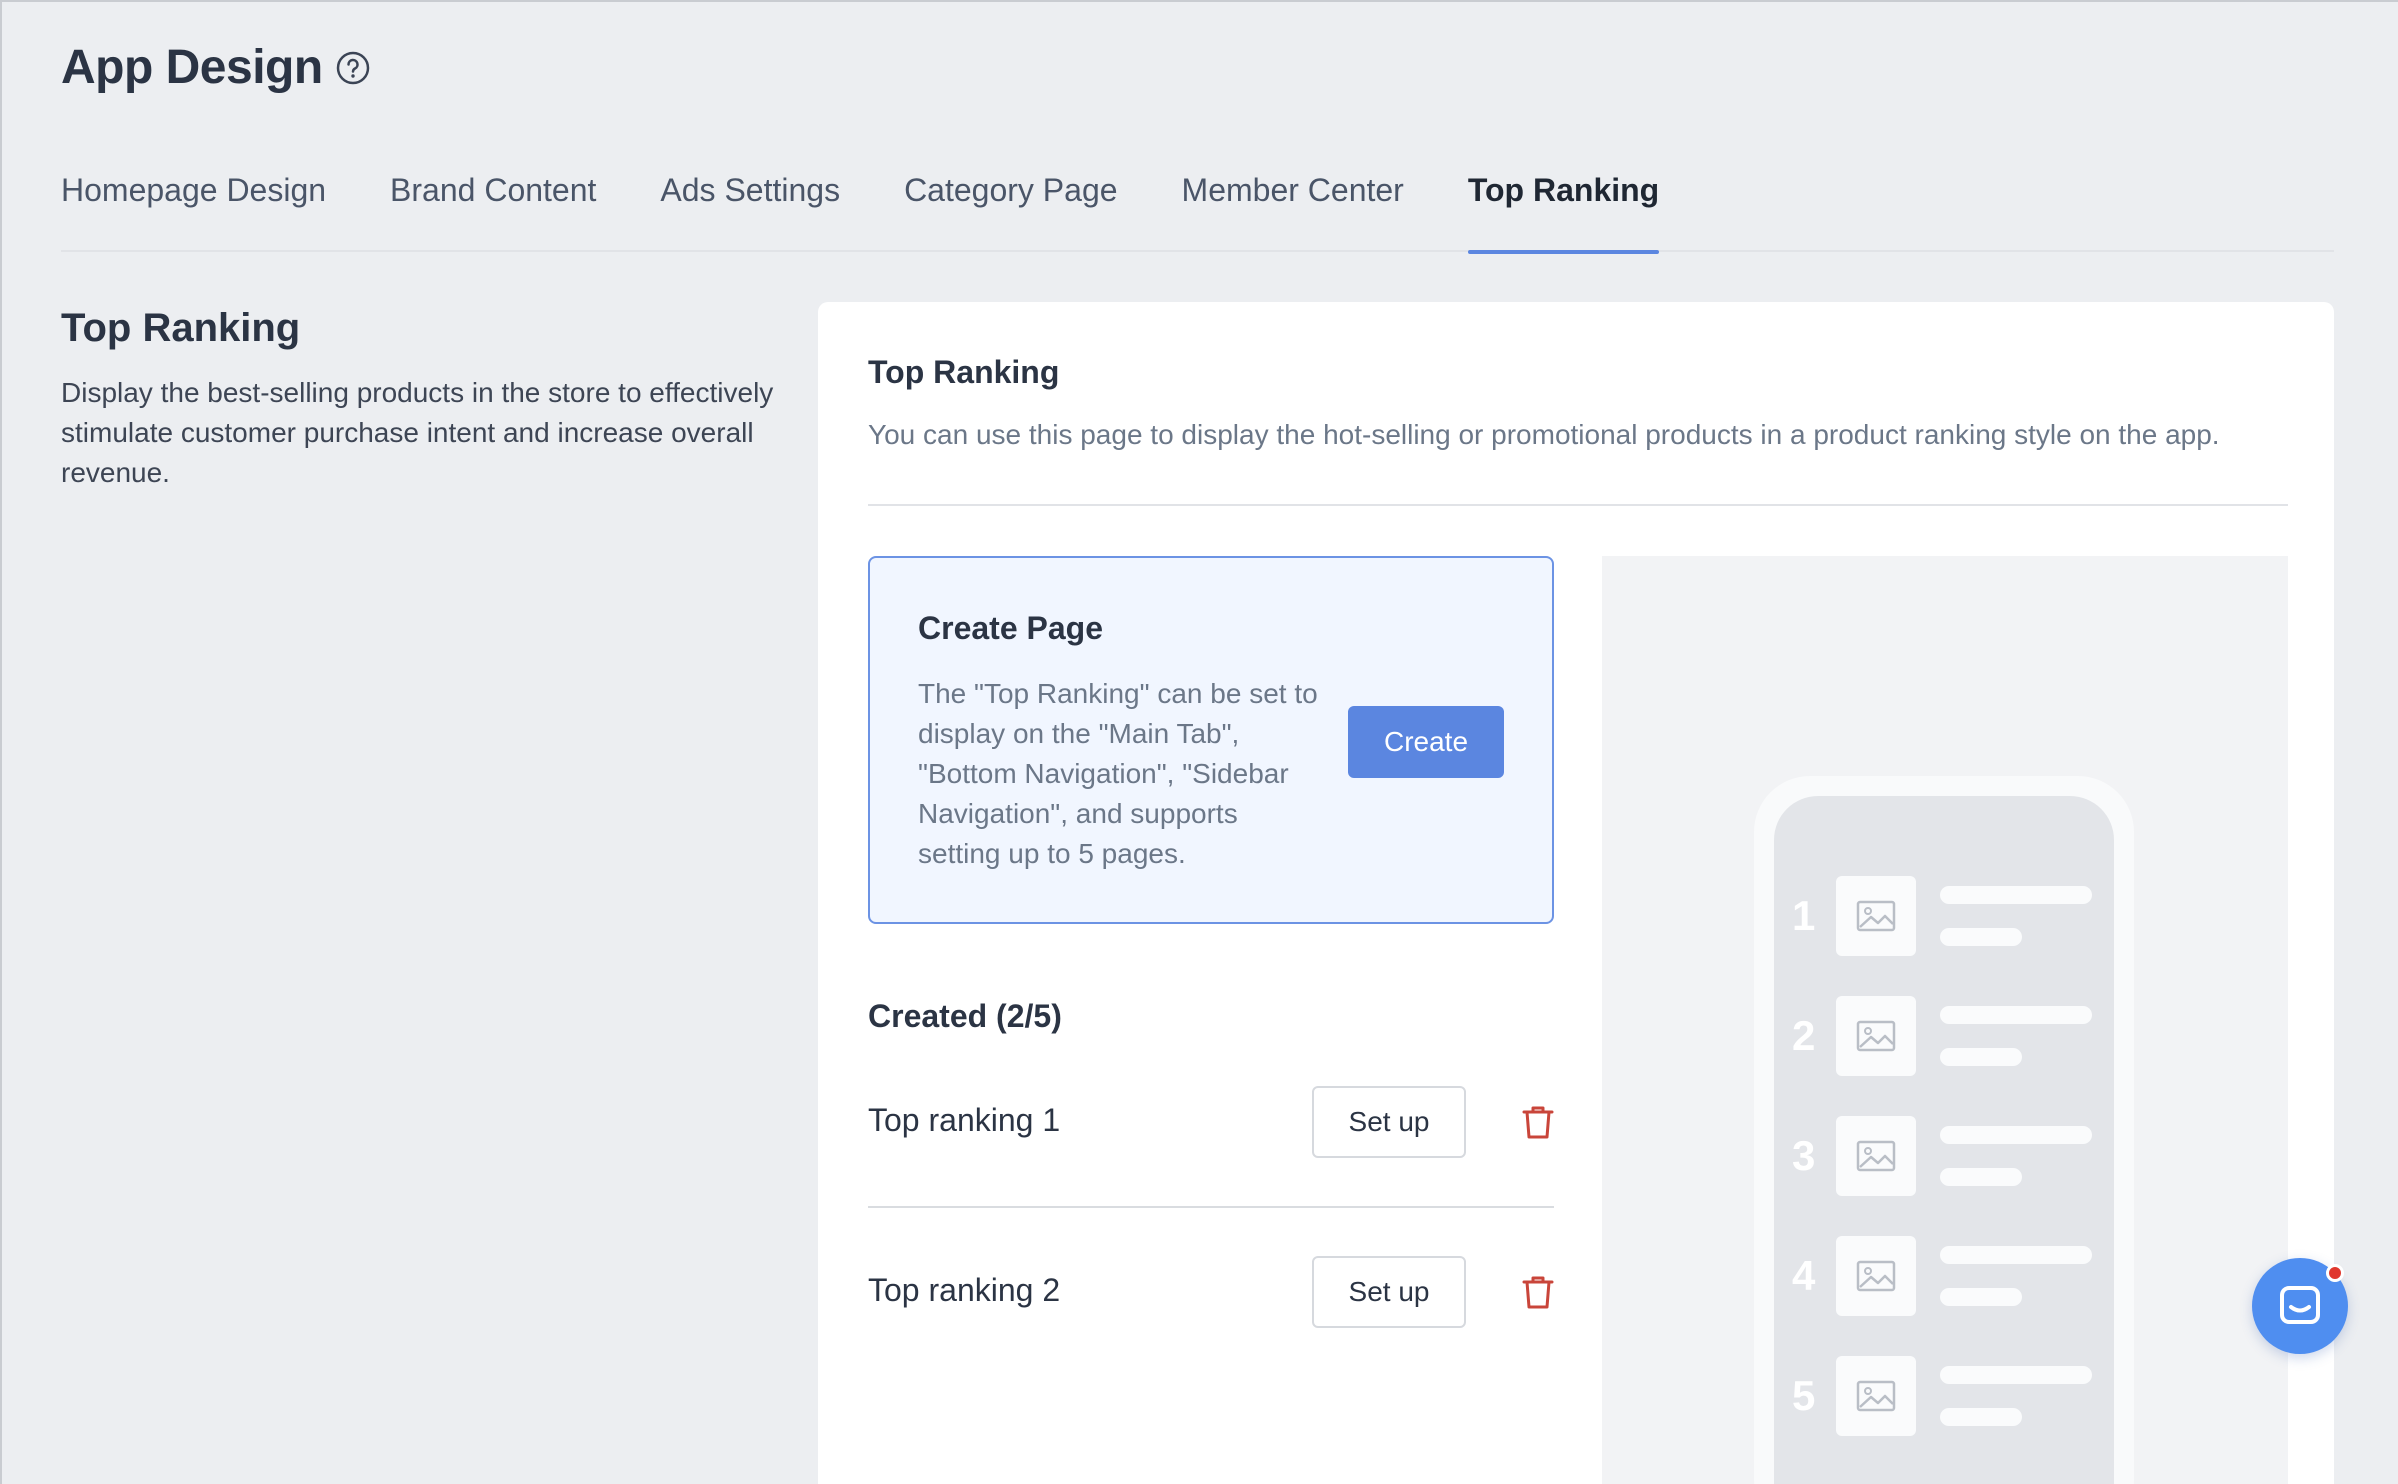 This screenshot has width=2398, height=1484. What do you see at coordinates (181, 328) in the screenshot?
I see `intro-title: Top Ranking` at bounding box center [181, 328].